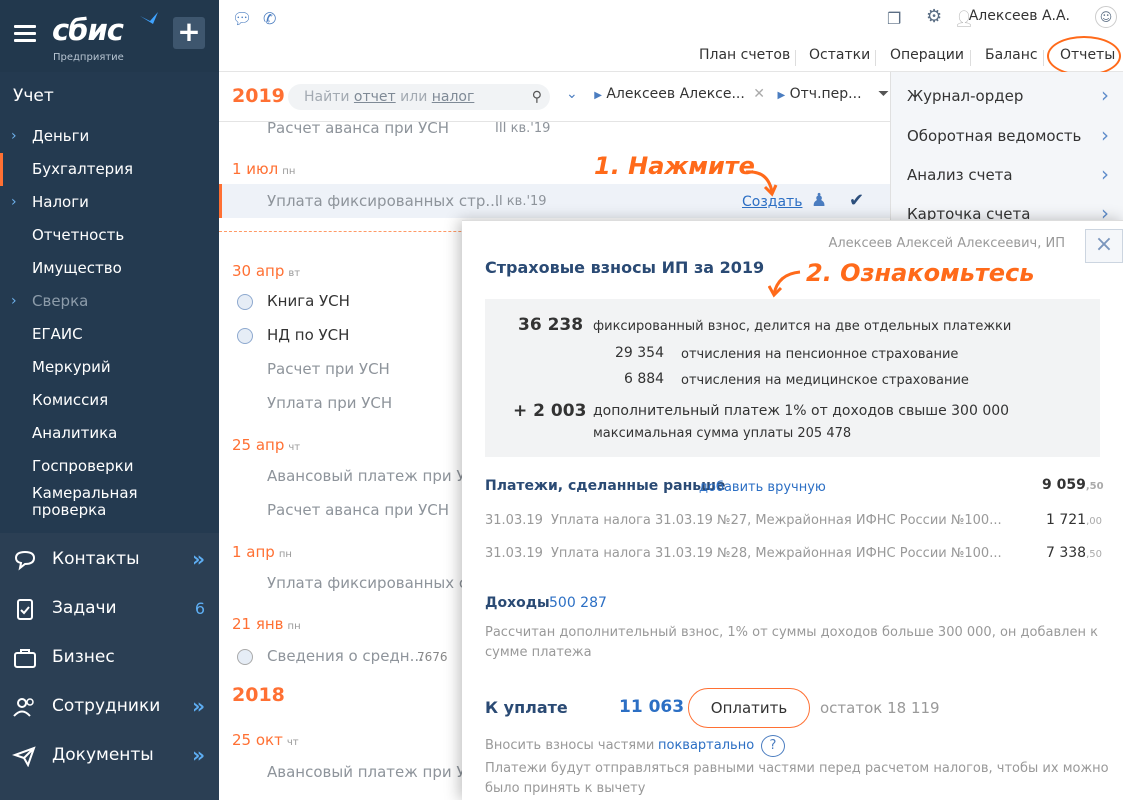 The image size is (1123, 800). I want to click on arrow-icon, so click(761, 183).